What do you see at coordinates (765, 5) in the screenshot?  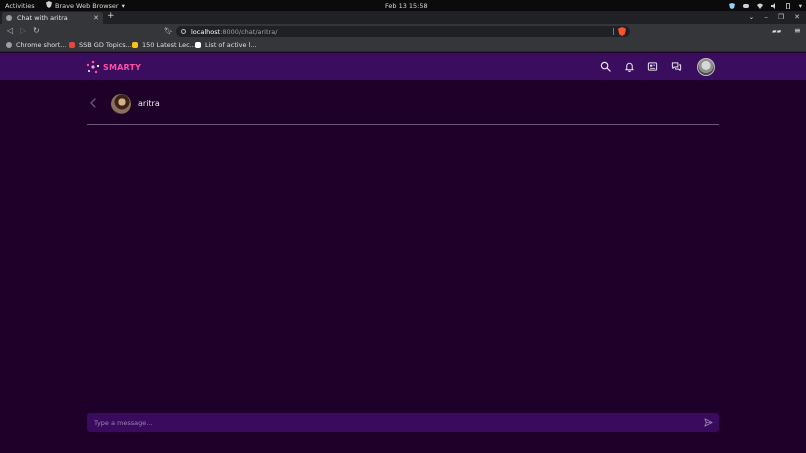 I see `system-tray: ▾` at bounding box center [765, 5].